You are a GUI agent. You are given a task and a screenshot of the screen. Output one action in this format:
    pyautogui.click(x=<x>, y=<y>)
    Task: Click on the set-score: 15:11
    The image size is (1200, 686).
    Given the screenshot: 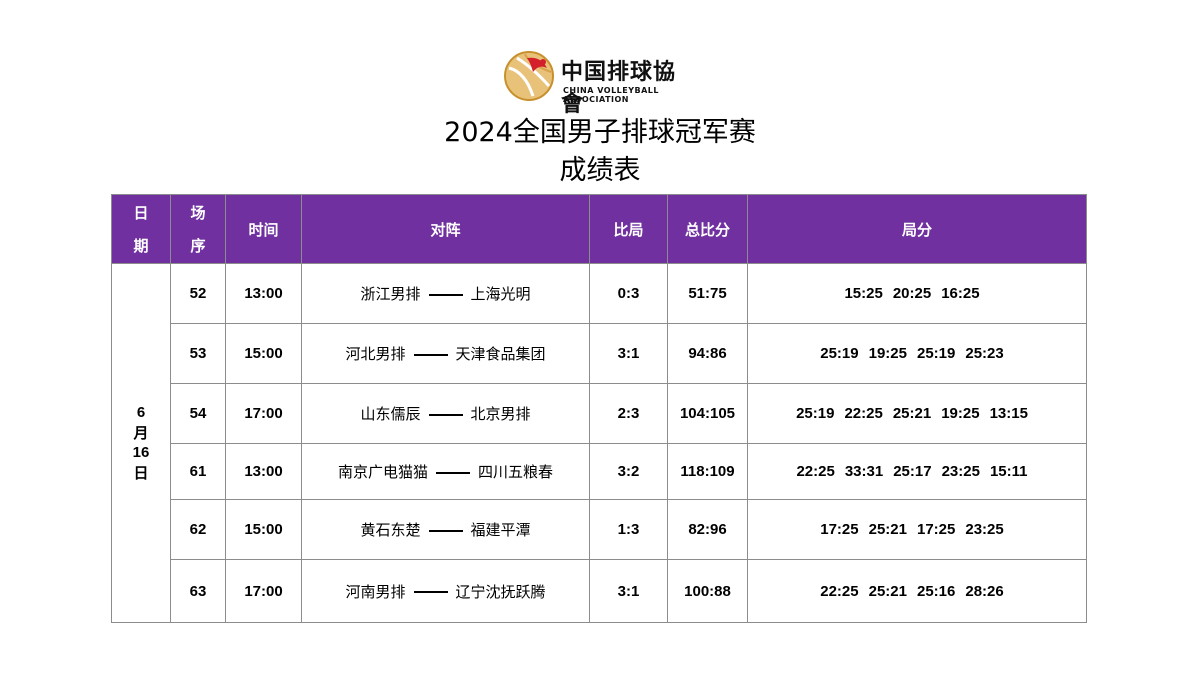 What is the action you would take?
    pyautogui.click(x=1008, y=471)
    